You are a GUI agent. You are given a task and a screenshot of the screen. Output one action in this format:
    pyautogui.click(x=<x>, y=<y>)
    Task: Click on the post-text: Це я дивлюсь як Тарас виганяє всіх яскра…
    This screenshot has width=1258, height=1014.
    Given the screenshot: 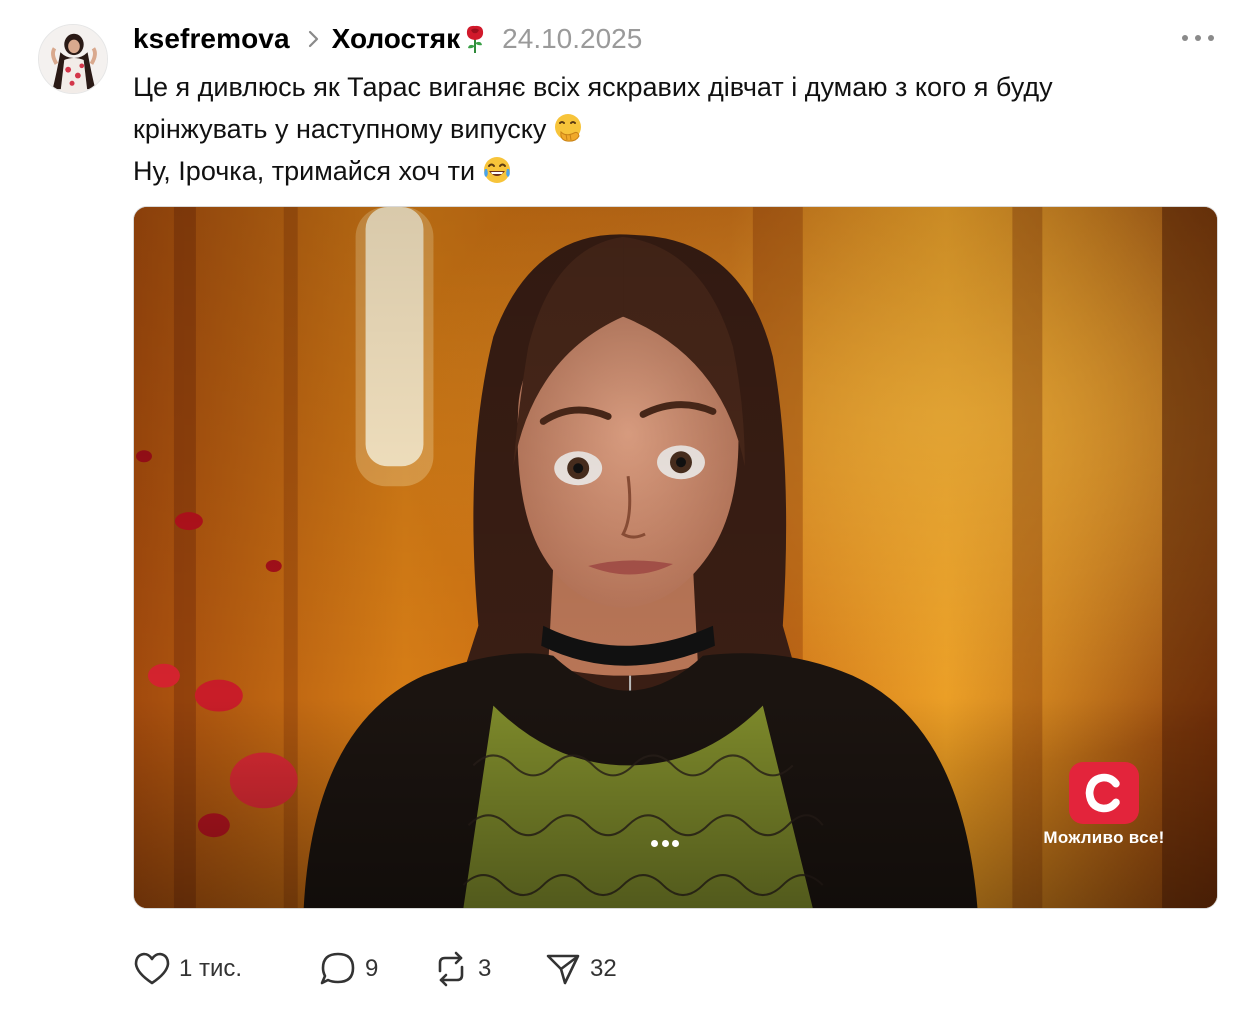 What is the action you would take?
    pyautogui.click(x=673, y=129)
    